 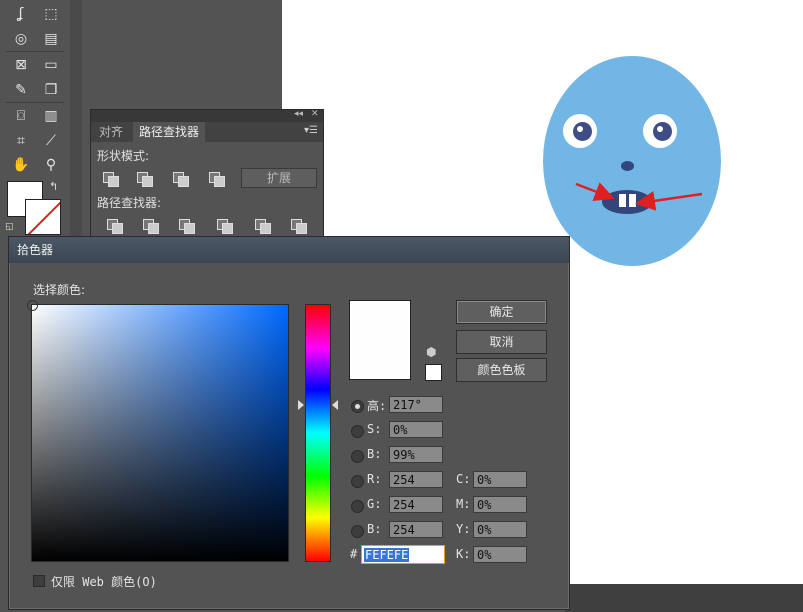 I want to click on hue-slider-handle-left, so click(x=301, y=405).